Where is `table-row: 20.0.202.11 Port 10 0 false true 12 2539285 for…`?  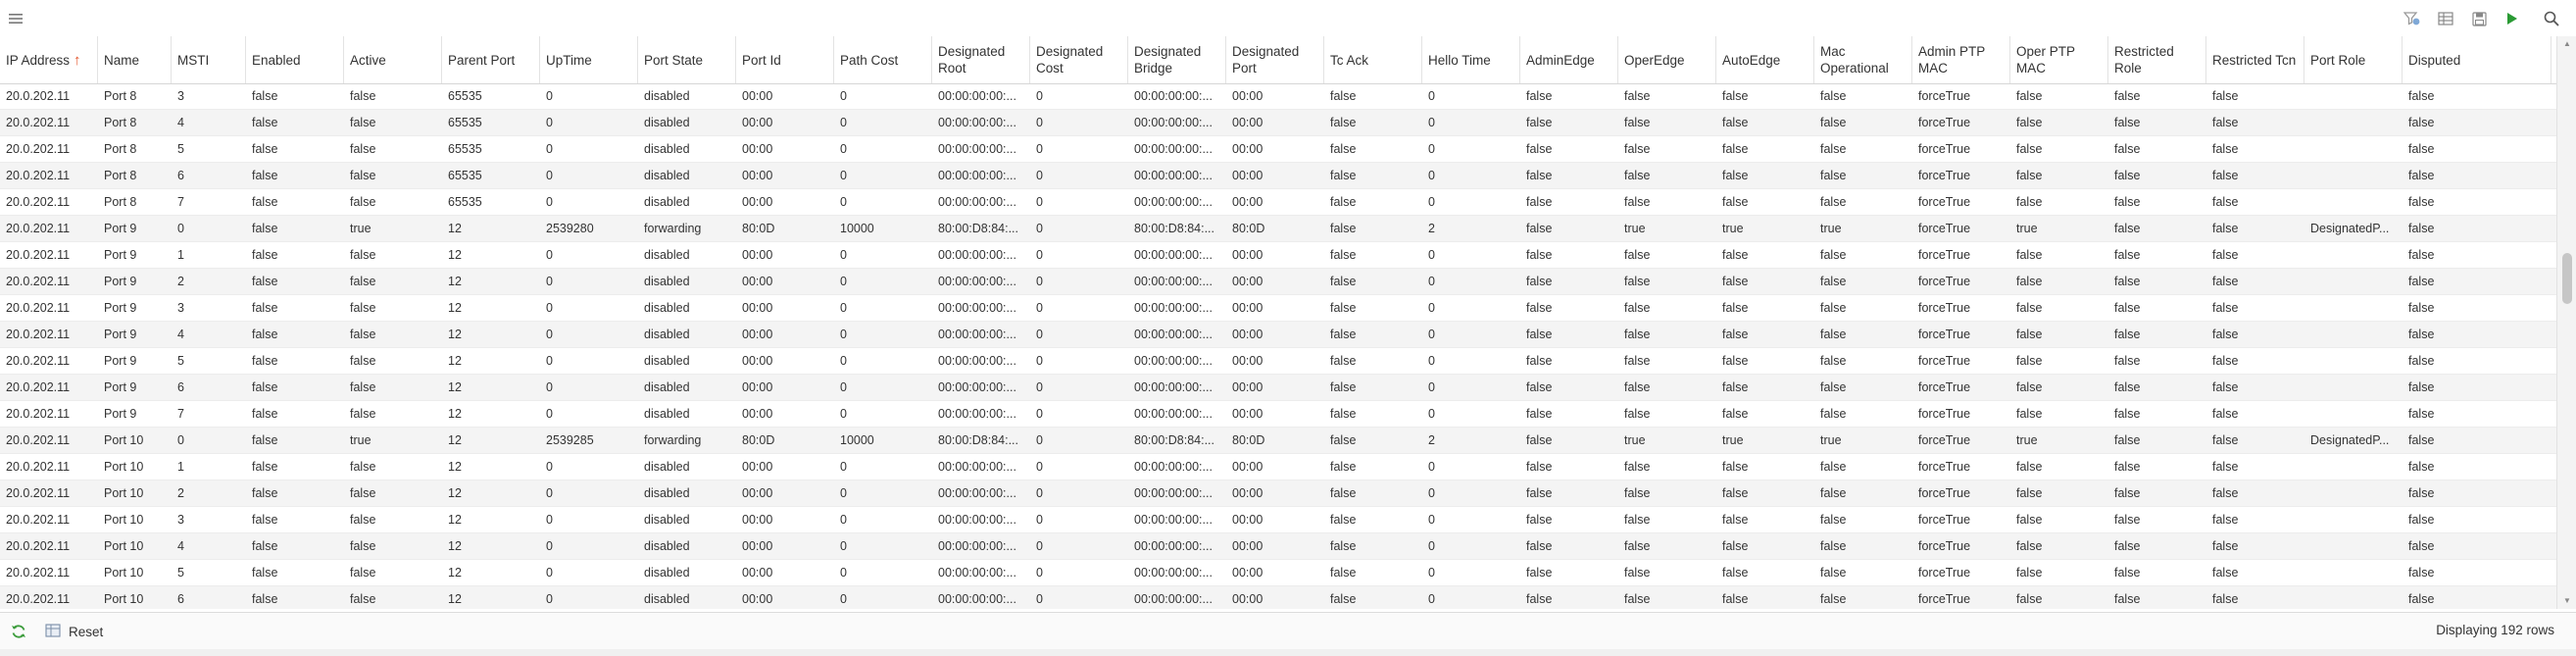
table-row: 20.0.202.11 Port 10 0 false true 12 2539285 for… is located at coordinates (1278, 441).